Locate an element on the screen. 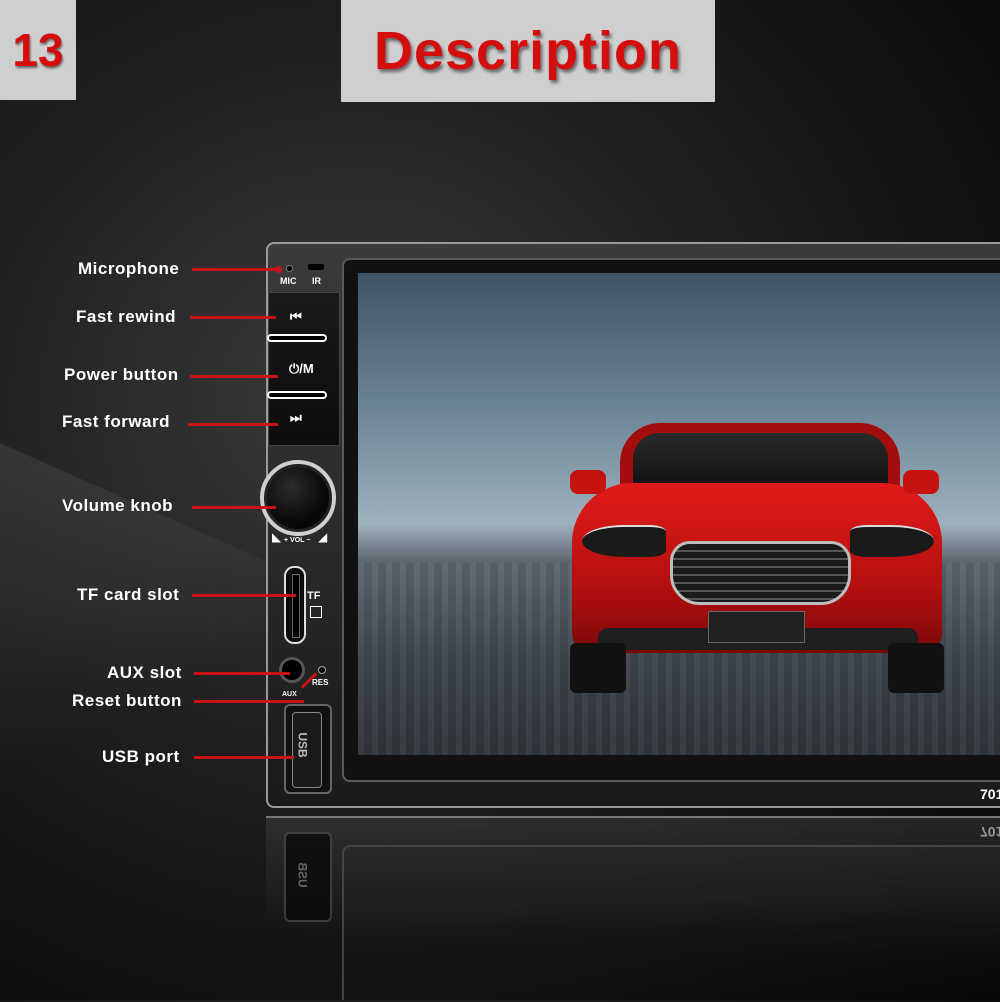  rewind-icon: ⏮ is located at coordinates (296, 316).